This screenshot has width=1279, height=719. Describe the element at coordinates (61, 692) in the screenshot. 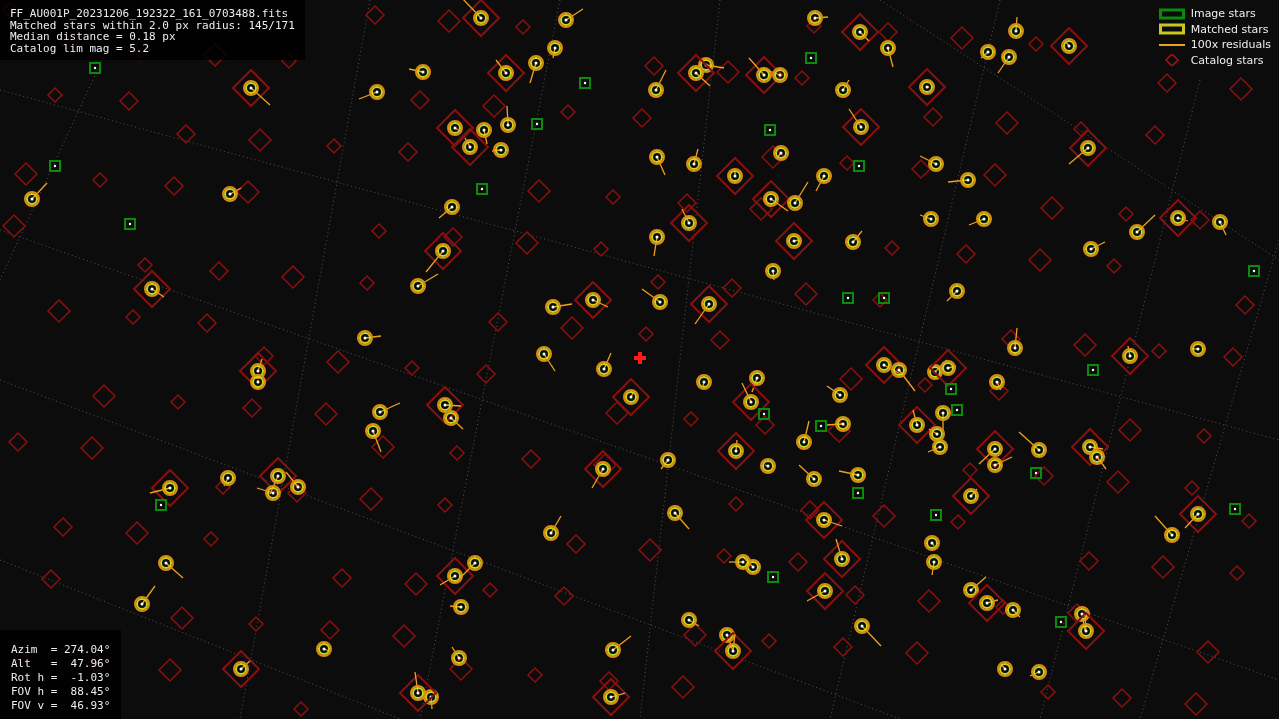

I see `pointing-text: FOV h = 88.45°` at that location.